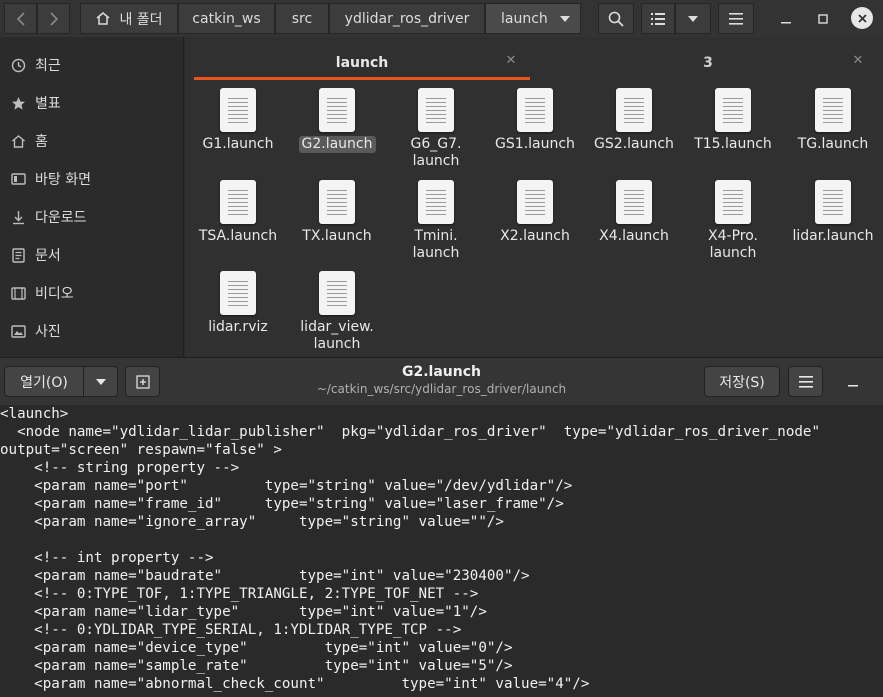 Image resolution: width=883 pixels, height=697 pixels. Describe the element at coordinates (337, 120) in the screenshot. I see `file-item: G2.launch` at that location.